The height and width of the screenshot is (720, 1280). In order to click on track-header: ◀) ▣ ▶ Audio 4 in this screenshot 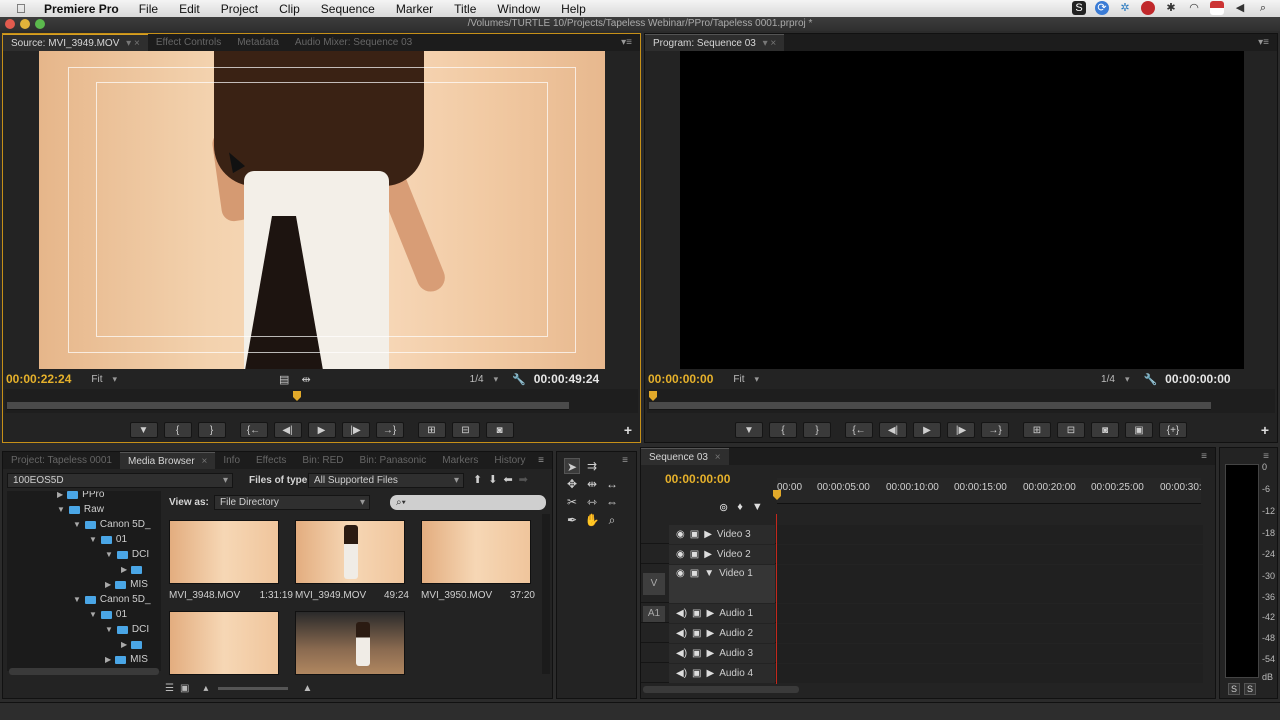, I will do `click(722, 673)`.